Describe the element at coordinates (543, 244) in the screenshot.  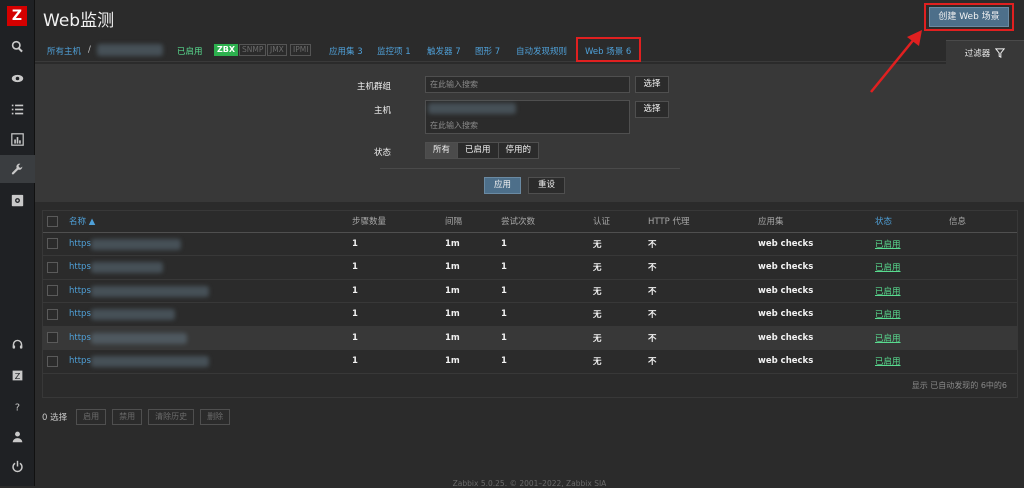
I see `attempts-cell: 1` at that location.